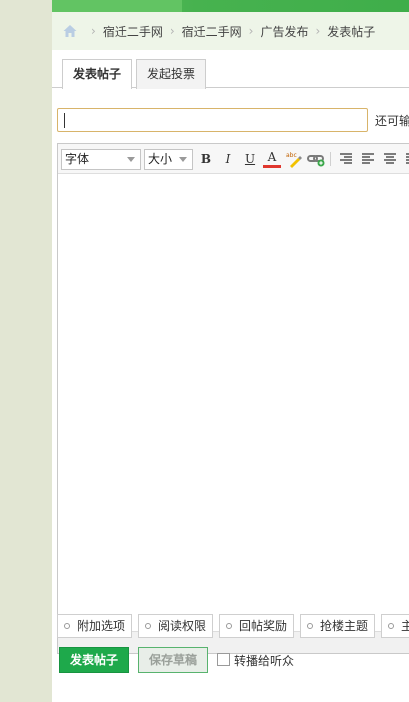 The width and height of the screenshot is (409, 702). What do you see at coordinates (101, 626) in the screenshot?
I see `option-label: 附加选项` at bounding box center [101, 626].